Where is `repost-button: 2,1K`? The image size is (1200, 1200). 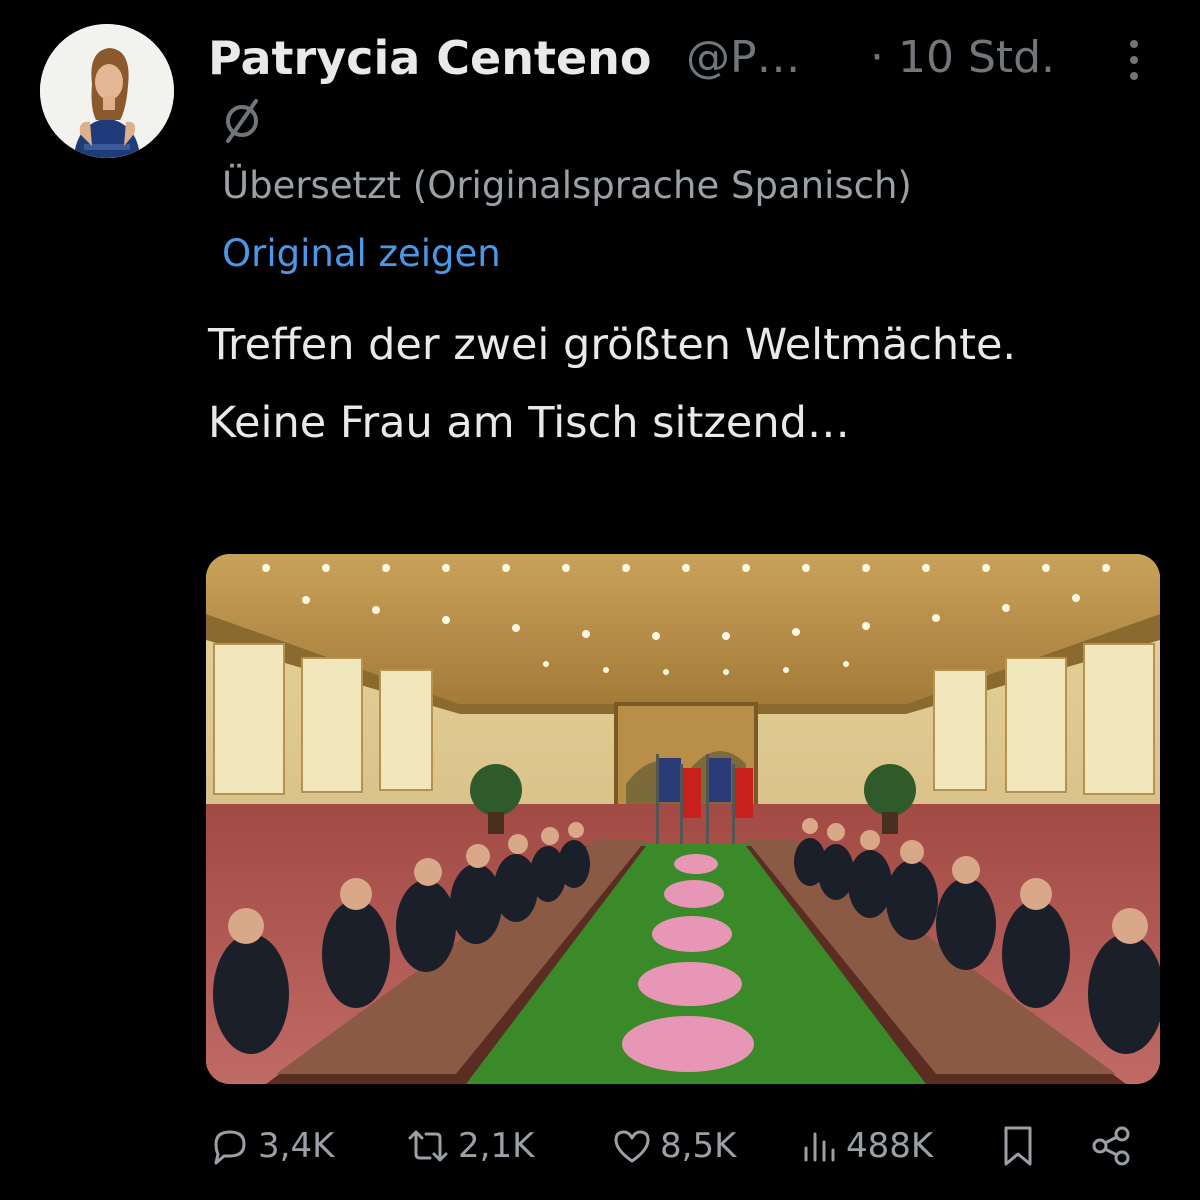
repost-button: 2,1K is located at coordinates (469, 1146).